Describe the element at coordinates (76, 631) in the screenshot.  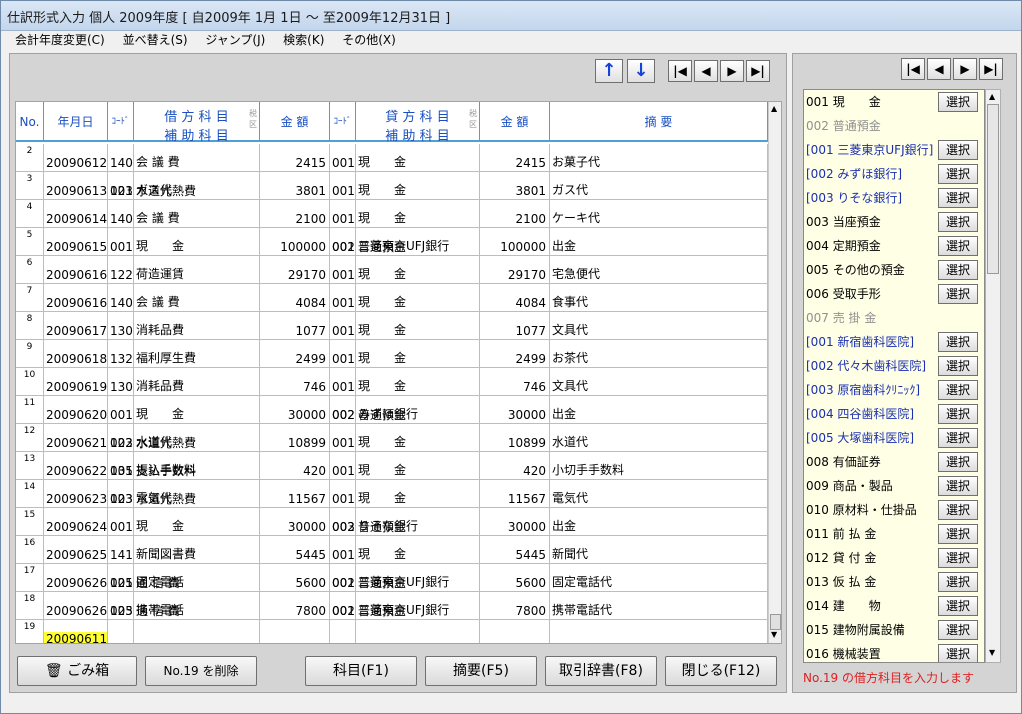
I see `grid-cell: 20090611` at that location.